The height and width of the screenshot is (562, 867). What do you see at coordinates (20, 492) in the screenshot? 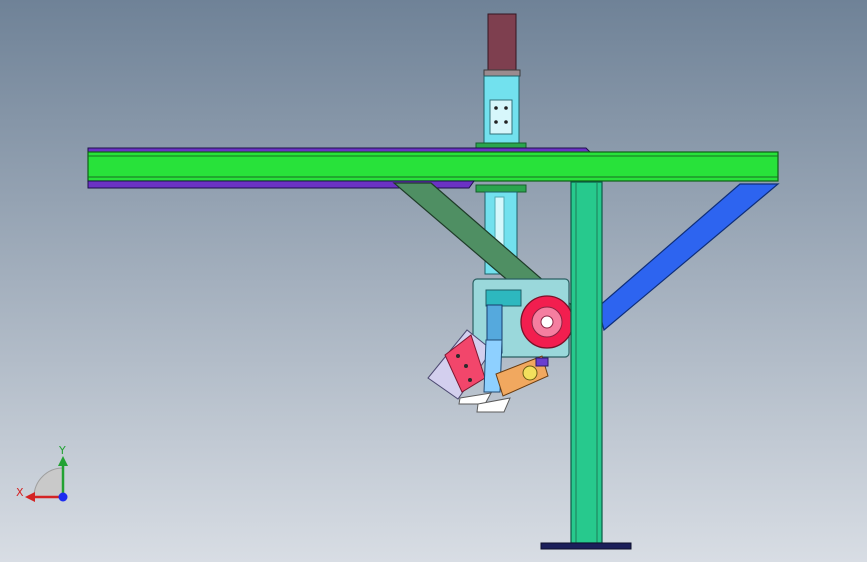
I see `triad-x-label: X` at bounding box center [20, 492].